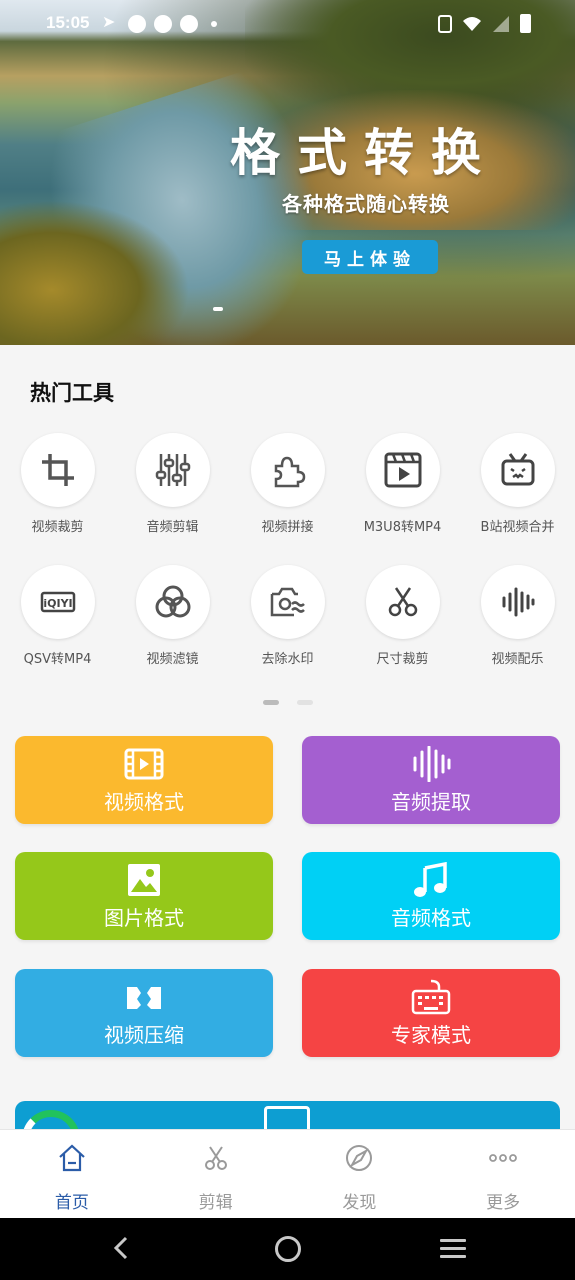  What do you see at coordinates (289, 472) in the screenshot?
I see `puzzle-icon` at bounding box center [289, 472].